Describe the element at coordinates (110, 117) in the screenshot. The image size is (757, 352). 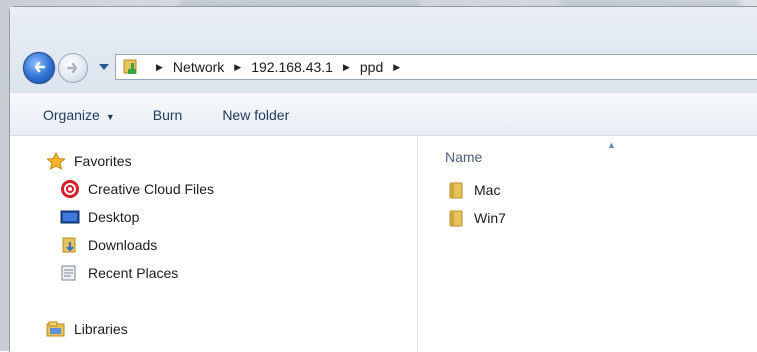
I see `chevron-down-icon: ▼` at that location.